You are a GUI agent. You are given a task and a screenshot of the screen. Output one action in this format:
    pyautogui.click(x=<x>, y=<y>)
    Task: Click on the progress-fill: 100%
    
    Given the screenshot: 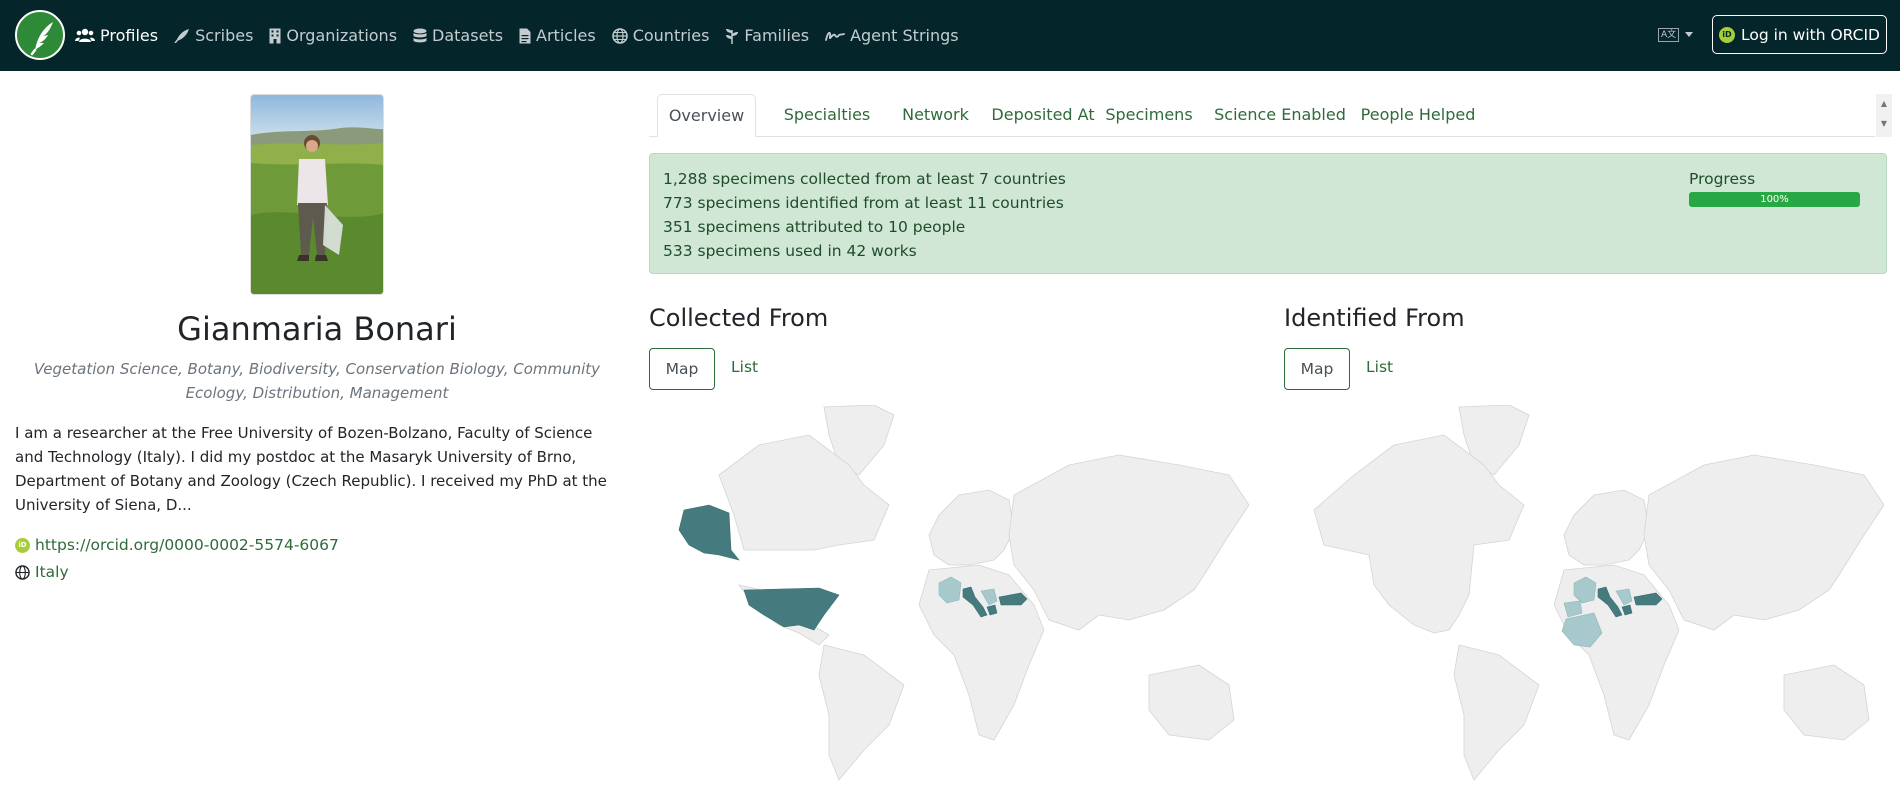 What is the action you would take?
    pyautogui.click(x=1774, y=199)
    